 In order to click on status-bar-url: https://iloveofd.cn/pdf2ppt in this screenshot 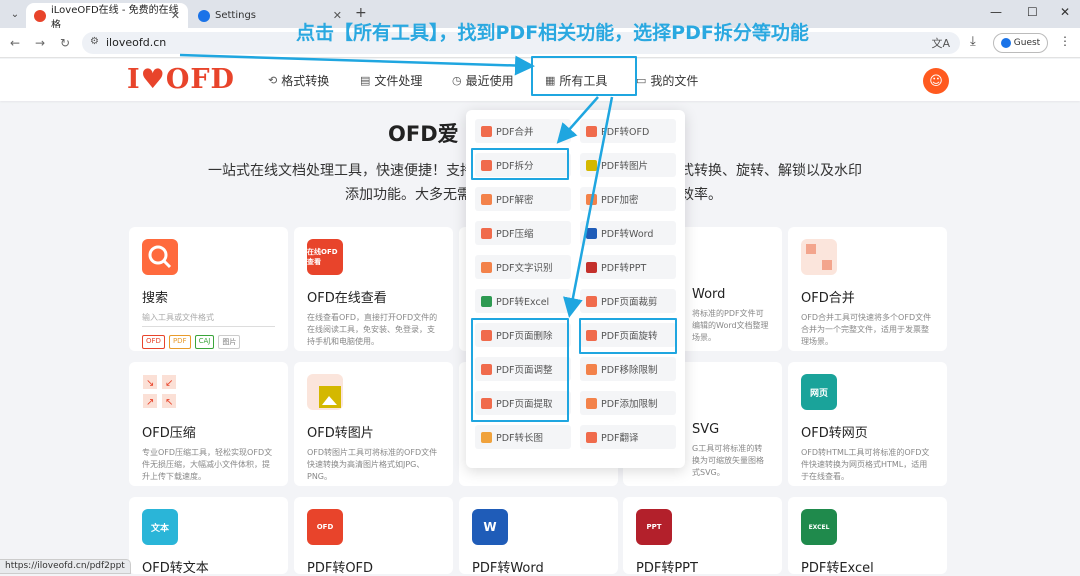, I will do `click(65, 566)`.